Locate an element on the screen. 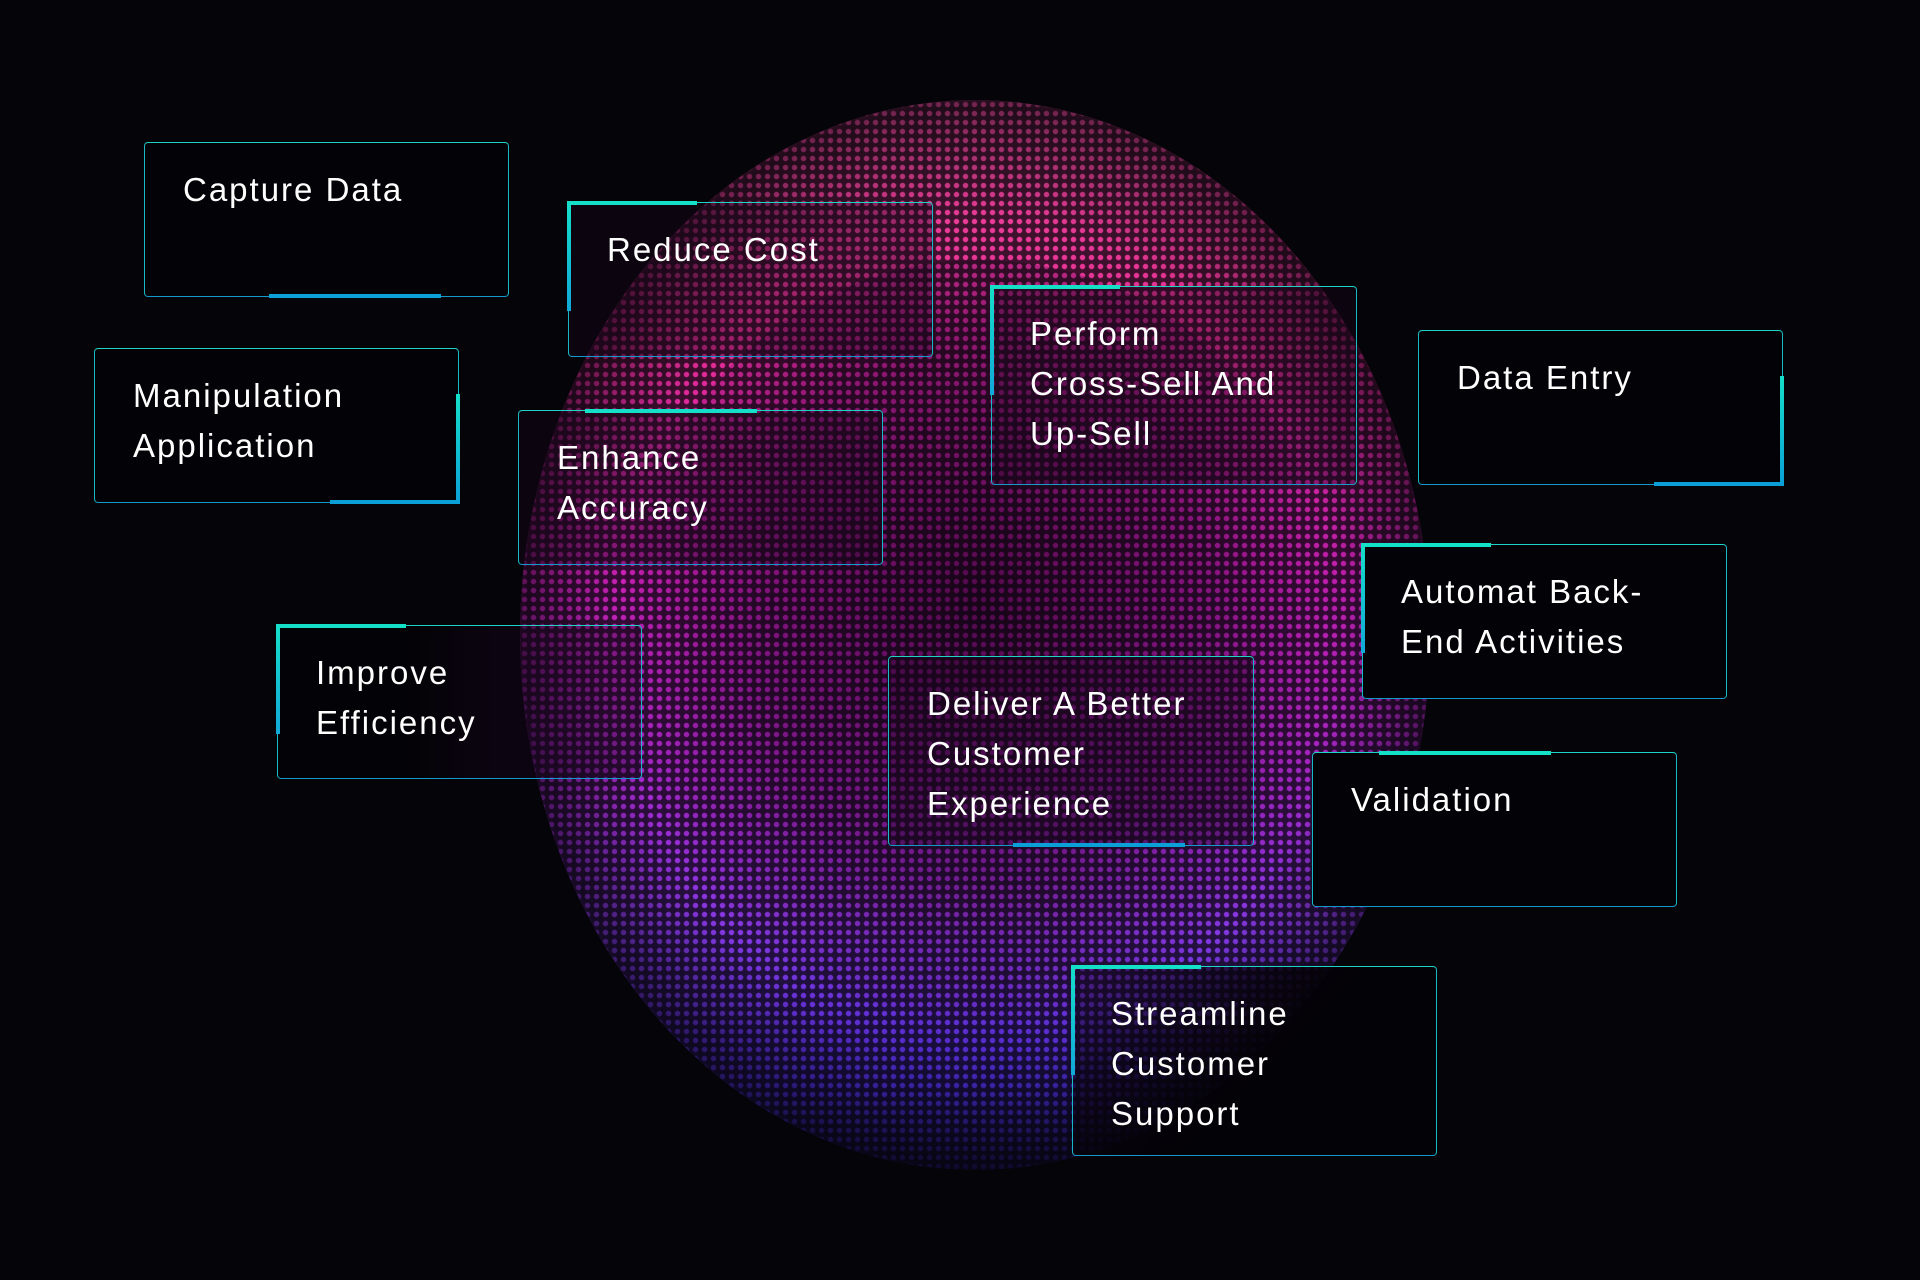 The width and height of the screenshot is (1920, 1280). card-label: Deliver A Better Customer Experience is located at coordinates (1057, 753).